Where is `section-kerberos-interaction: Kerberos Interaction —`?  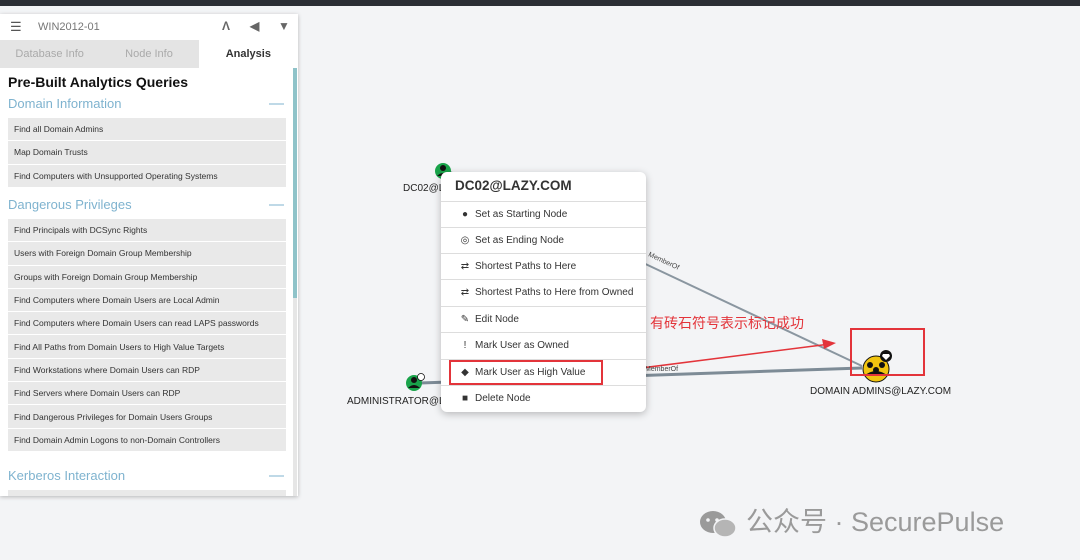 section-kerberos-interaction: Kerberos Interaction — is located at coordinates (148, 476).